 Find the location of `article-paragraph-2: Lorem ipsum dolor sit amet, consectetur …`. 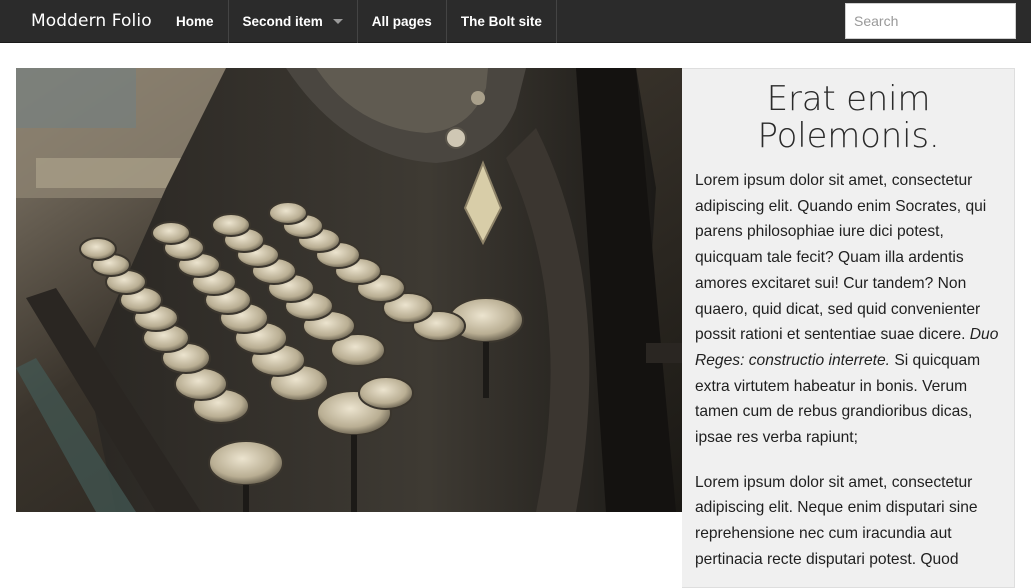

article-paragraph-2: Lorem ipsum dolor sit amet, consectetur … is located at coordinates (836, 520).